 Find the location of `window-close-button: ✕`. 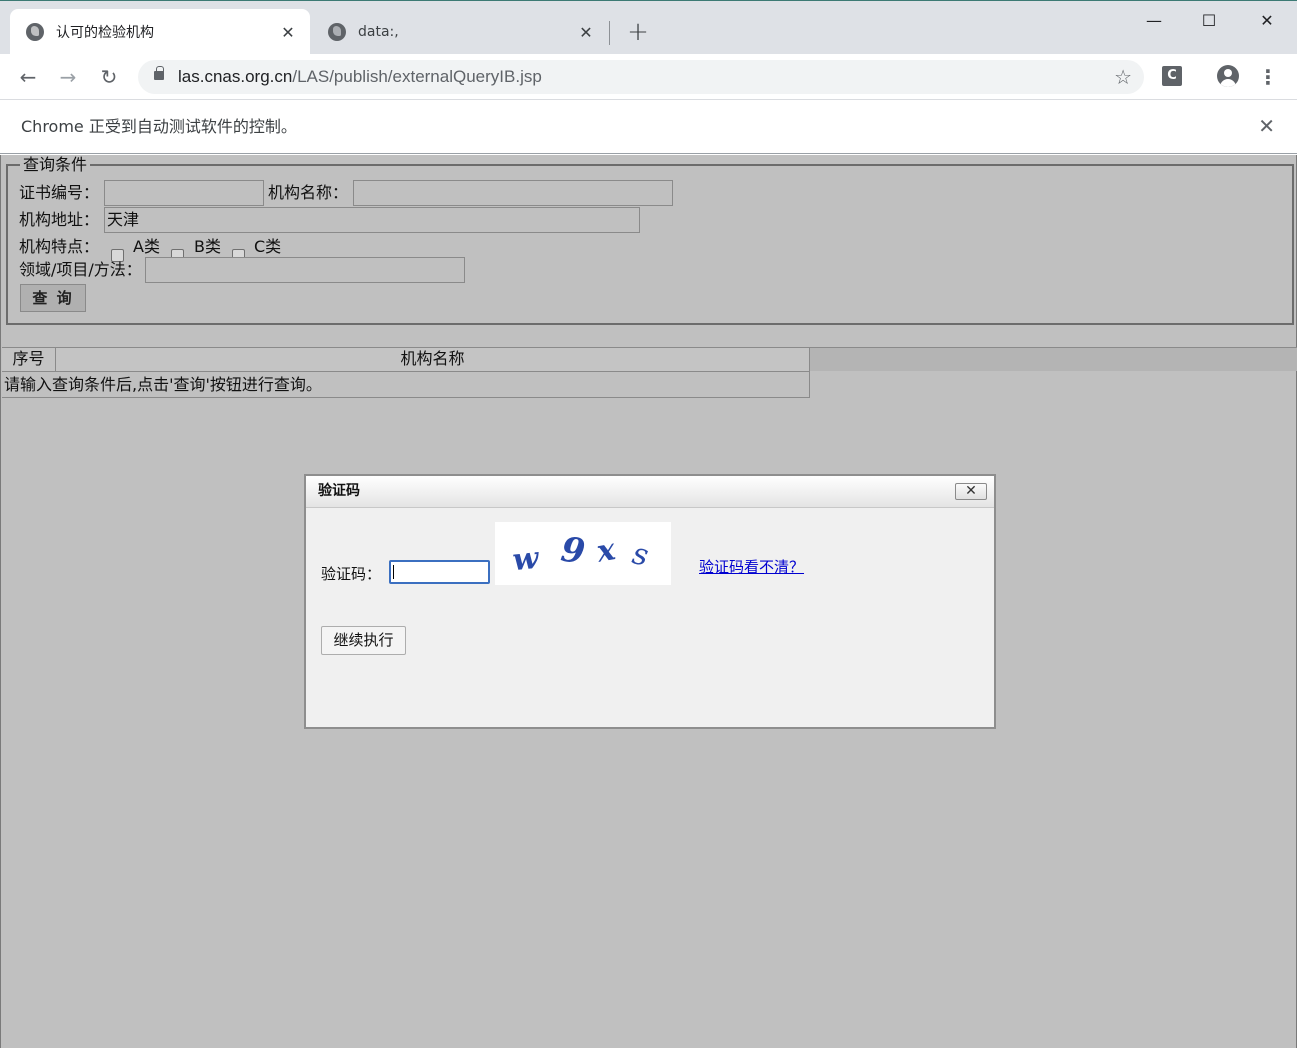

window-close-button: ✕ is located at coordinates (1267, 21).